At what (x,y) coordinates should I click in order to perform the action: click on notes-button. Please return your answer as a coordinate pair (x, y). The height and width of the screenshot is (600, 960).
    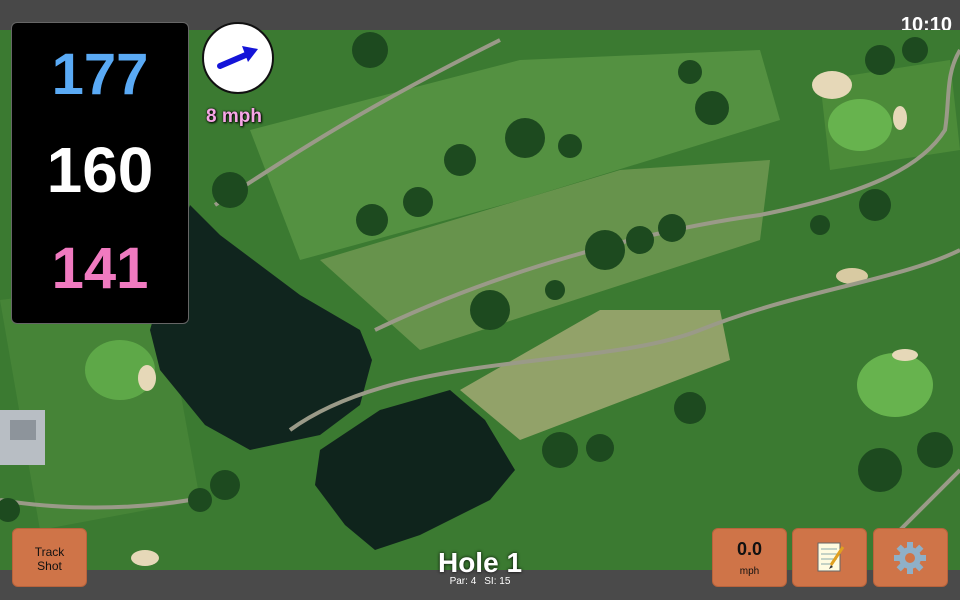
    Looking at the image, I should click on (829, 557).